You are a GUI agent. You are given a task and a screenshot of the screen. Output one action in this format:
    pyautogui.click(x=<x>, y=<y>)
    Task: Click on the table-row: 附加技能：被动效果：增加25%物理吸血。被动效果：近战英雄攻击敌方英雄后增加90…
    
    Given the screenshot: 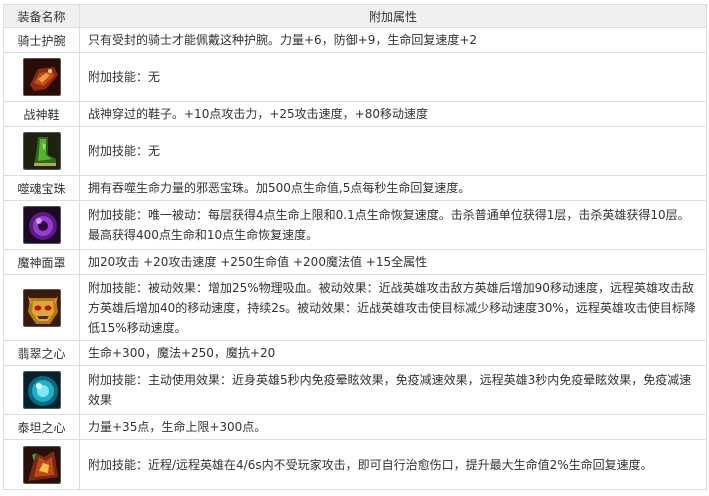 What is the action you would take?
    pyautogui.click(x=355, y=307)
    